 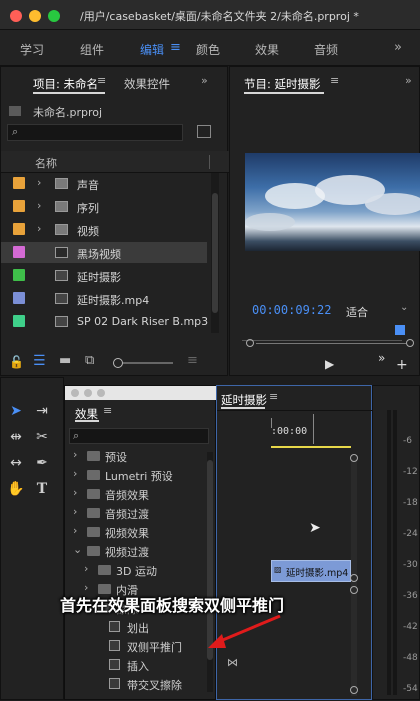 What do you see at coordinates (334, 80) in the screenshot?
I see `program-menu-icon: ≡` at bounding box center [334, 80].